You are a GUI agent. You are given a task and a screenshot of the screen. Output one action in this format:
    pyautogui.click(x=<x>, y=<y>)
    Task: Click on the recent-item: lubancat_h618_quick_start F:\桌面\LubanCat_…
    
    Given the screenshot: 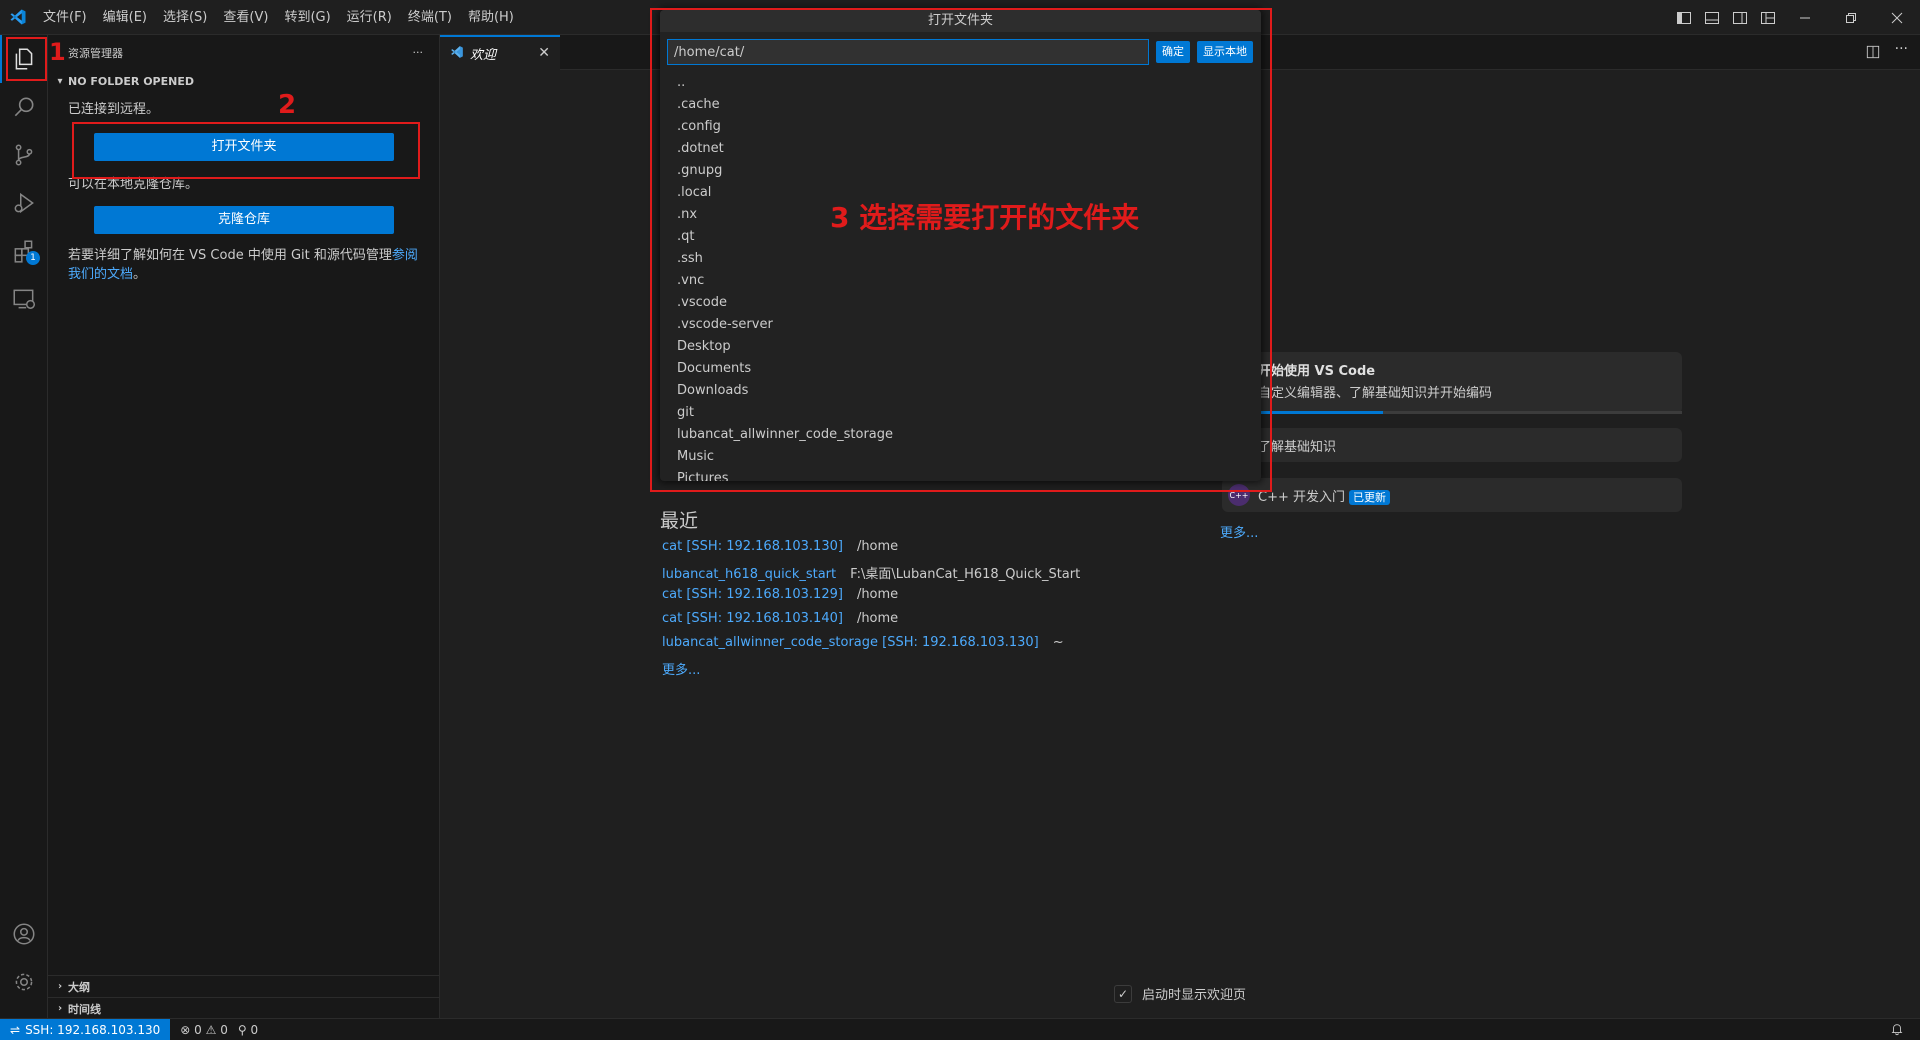 What is the action you would take?
    pyautogui.click(x=871, y=572)
    